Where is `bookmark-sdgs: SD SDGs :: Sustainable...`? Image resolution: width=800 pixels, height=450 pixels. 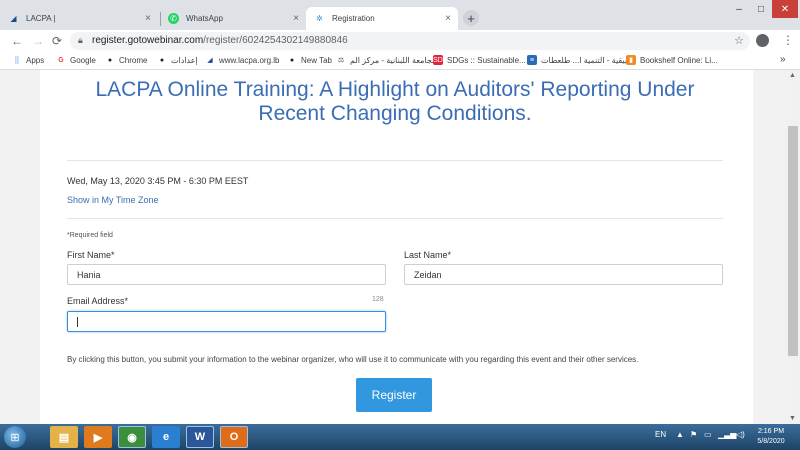 bookmark-sdgs: SD SDGs :: Sustainable... is located at coordinates (479, 60).